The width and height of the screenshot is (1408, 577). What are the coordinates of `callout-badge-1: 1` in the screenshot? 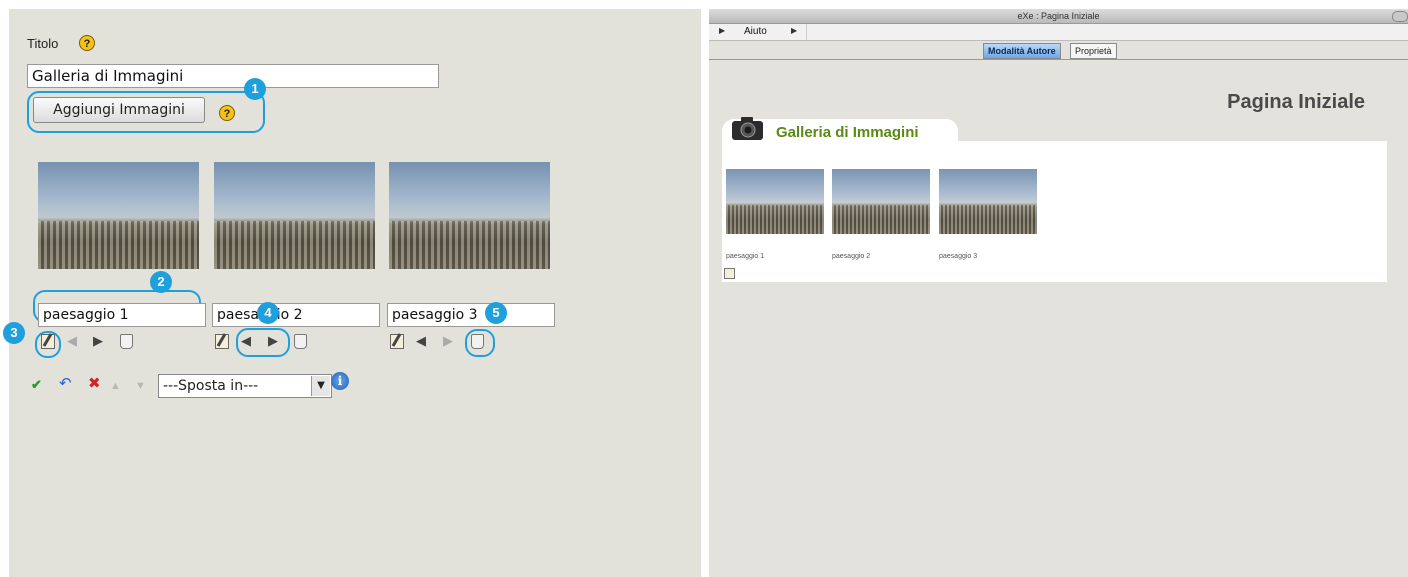 It's located at (255, 89).